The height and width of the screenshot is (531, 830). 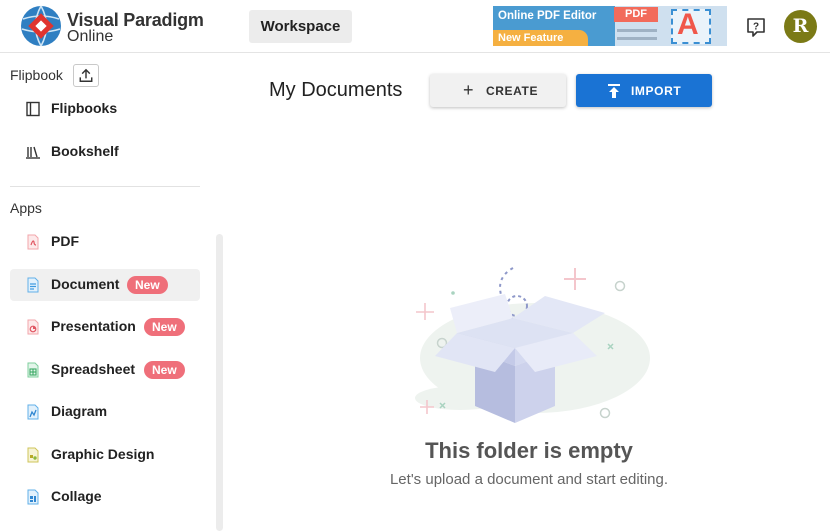 What do you see at coordinates (33, 370) in the screenshot?
I see `spreadsheet-icon` at bounding box center [33, 370].